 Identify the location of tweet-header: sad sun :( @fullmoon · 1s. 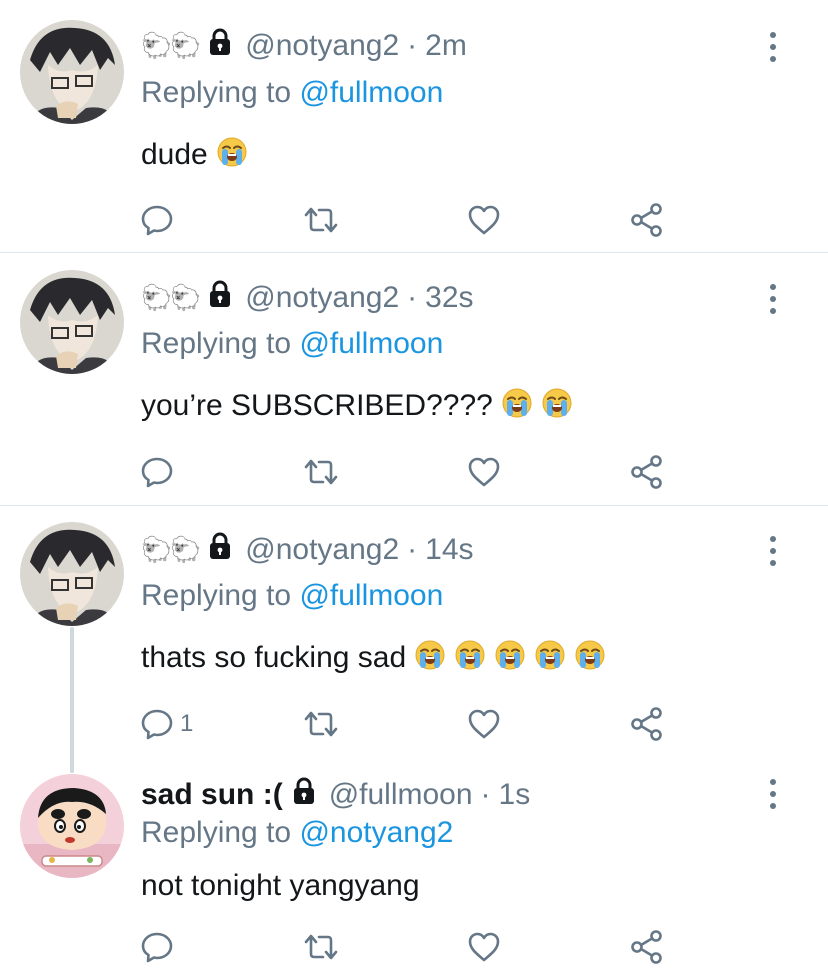
(335, 795).